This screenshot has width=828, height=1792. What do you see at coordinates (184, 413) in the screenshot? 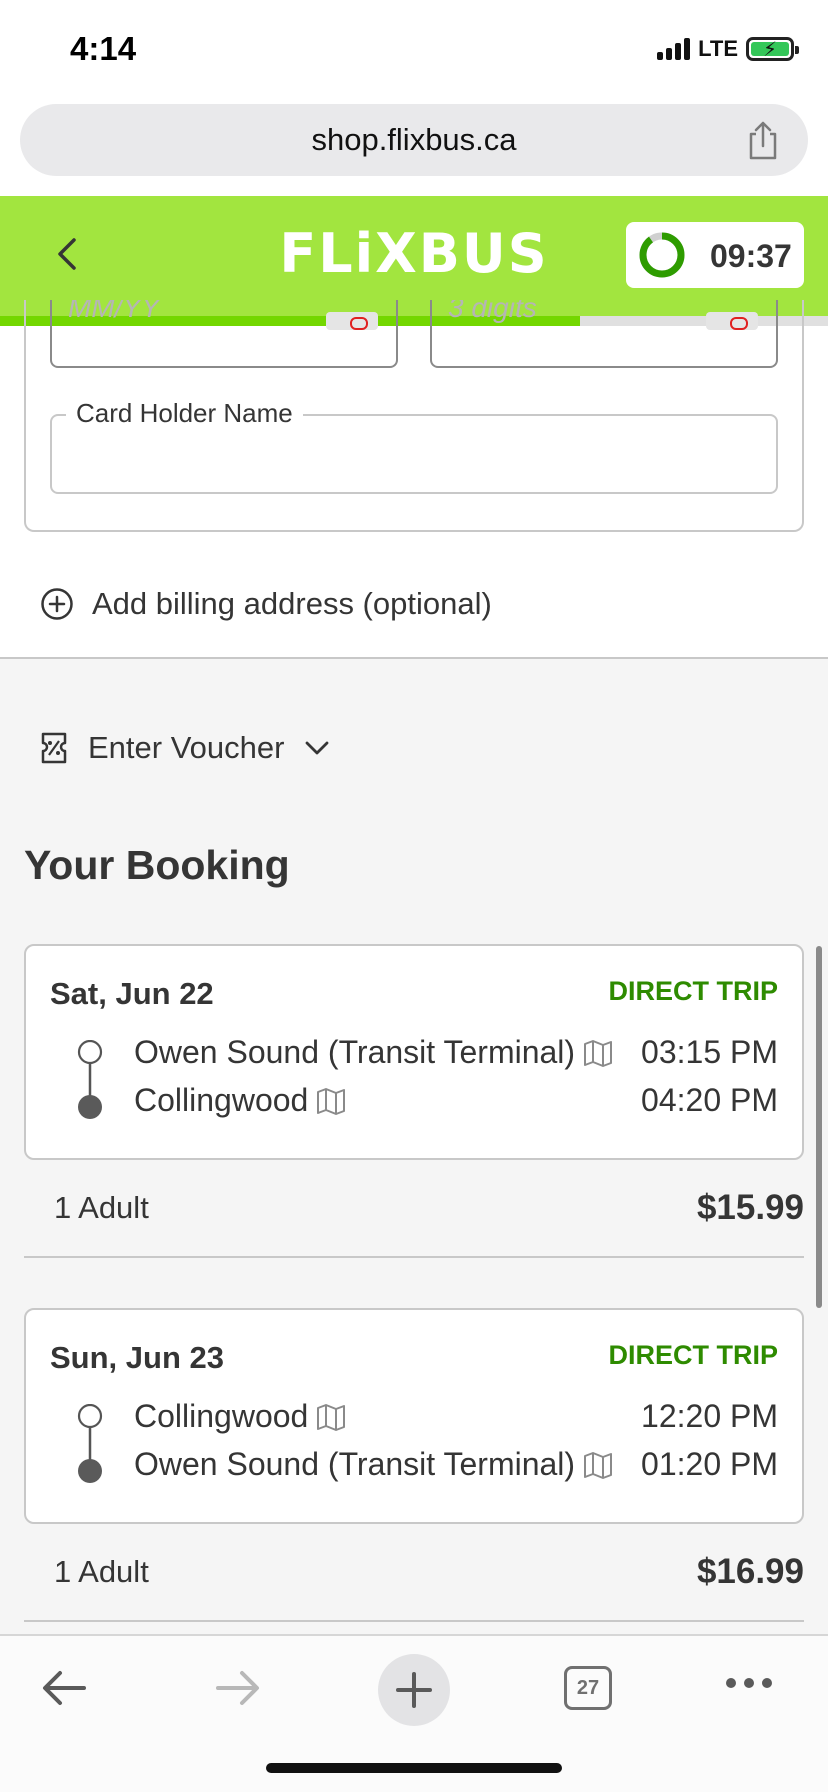
I see `card-holder-label: Card Holder Name` at bounding box center [184, 413].